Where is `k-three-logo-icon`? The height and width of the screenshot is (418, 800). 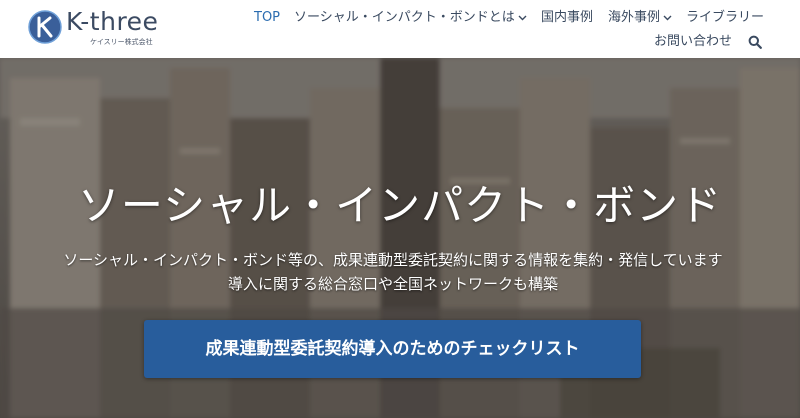
k-three-logo-icon is located at coordinates (45, 27).